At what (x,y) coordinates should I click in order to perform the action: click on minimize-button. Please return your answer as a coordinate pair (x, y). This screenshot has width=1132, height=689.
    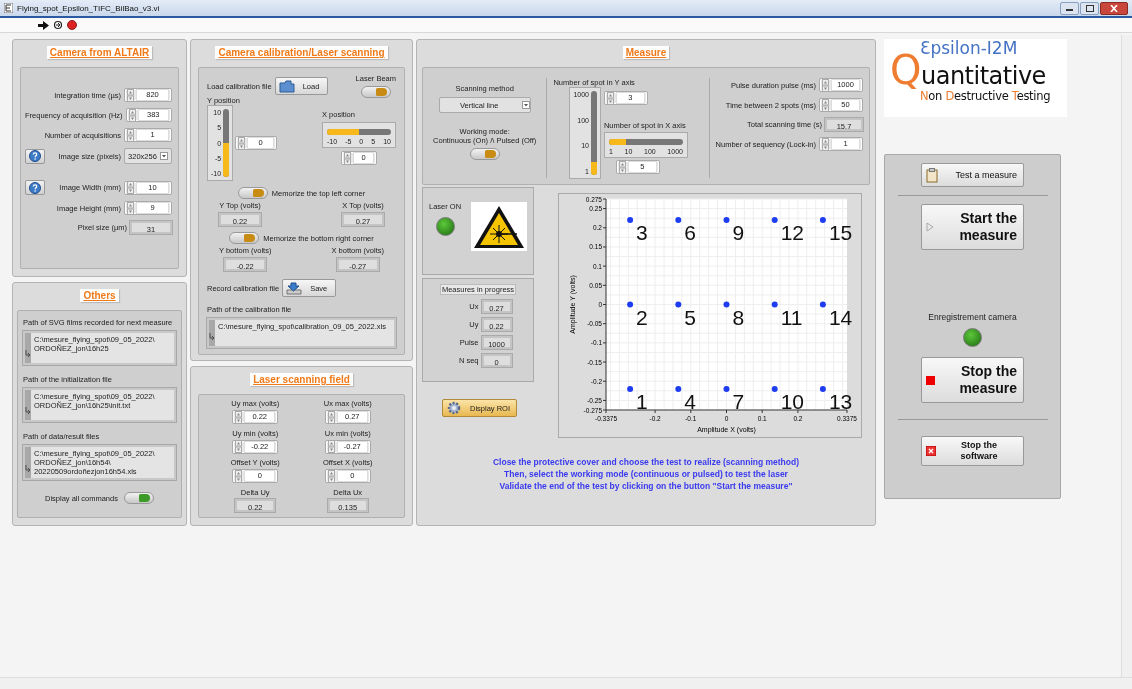
    Looking at the image, I should click on (1069, 8).